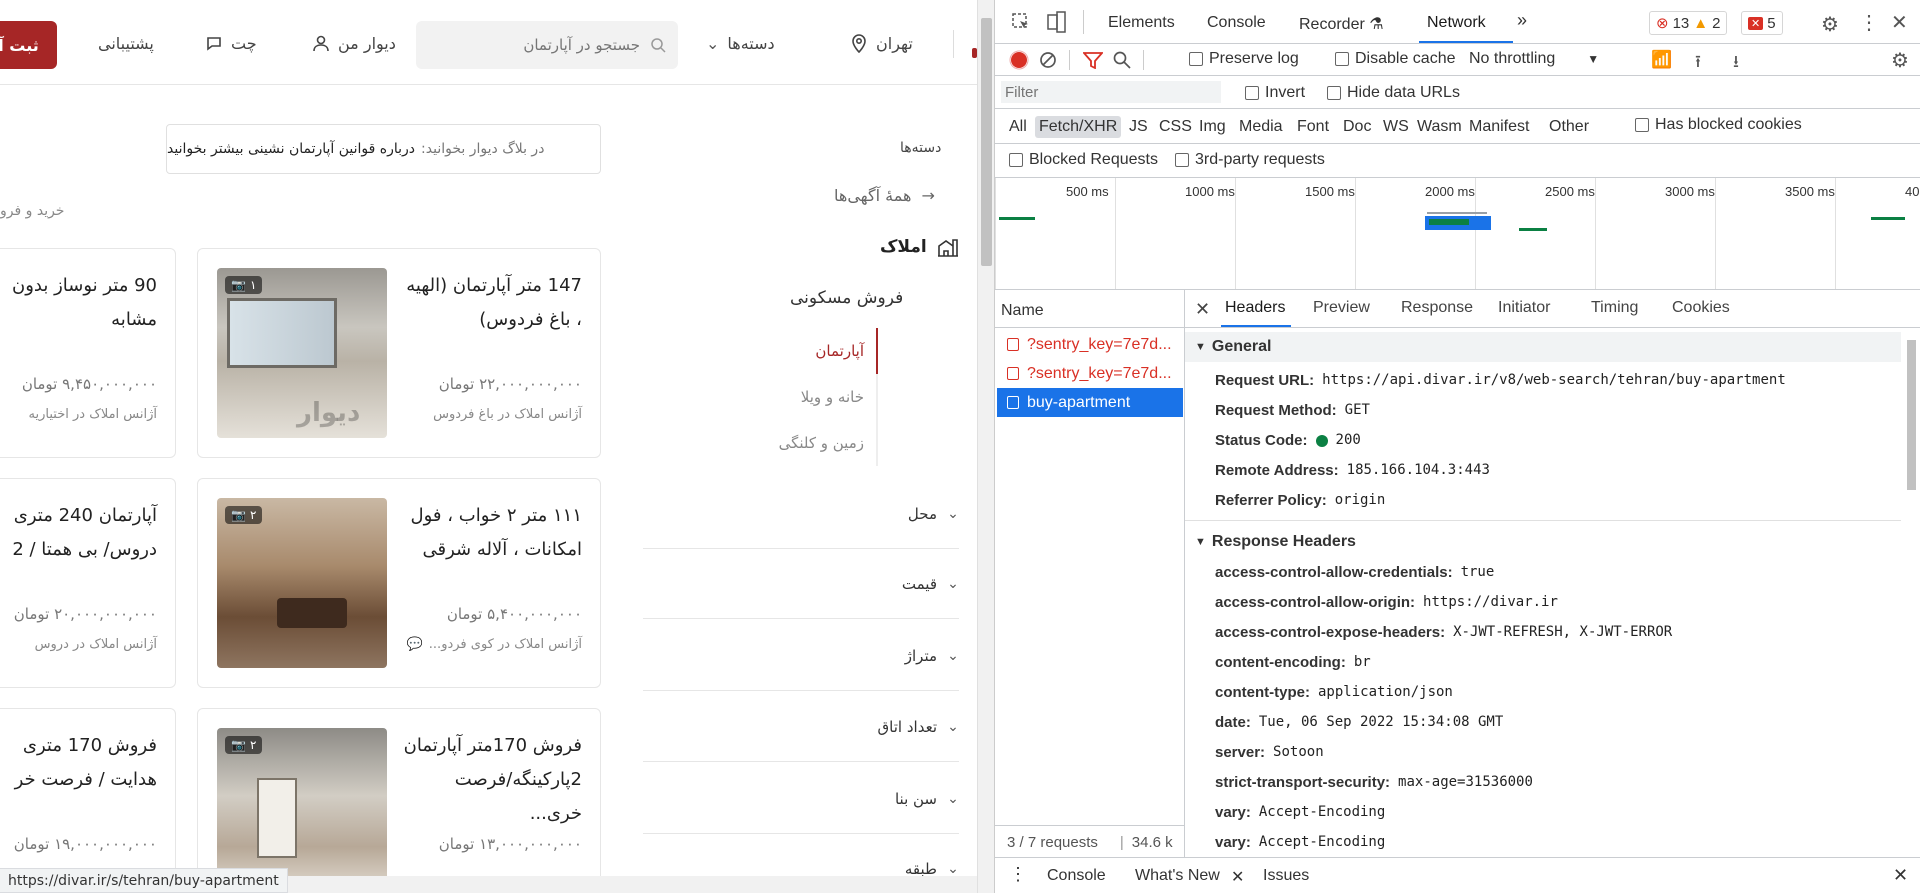 Image resolution: width=1920 pixels, height=893 pixels. Describe the element at coordinates (1543, 542) in the screenshot. I see `response-headers-section-header: ▼ Response Headers` at that location.